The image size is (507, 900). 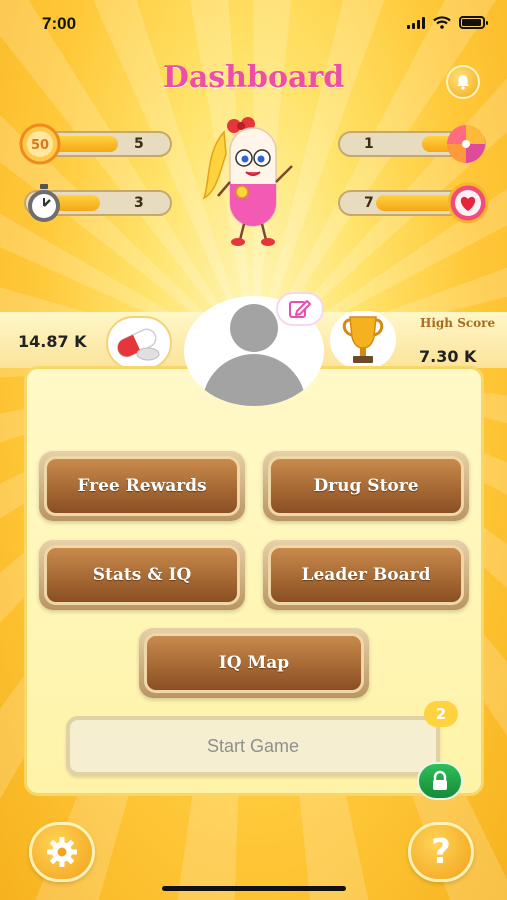 I want to click on lock-icon, so click(x=440, y=780).